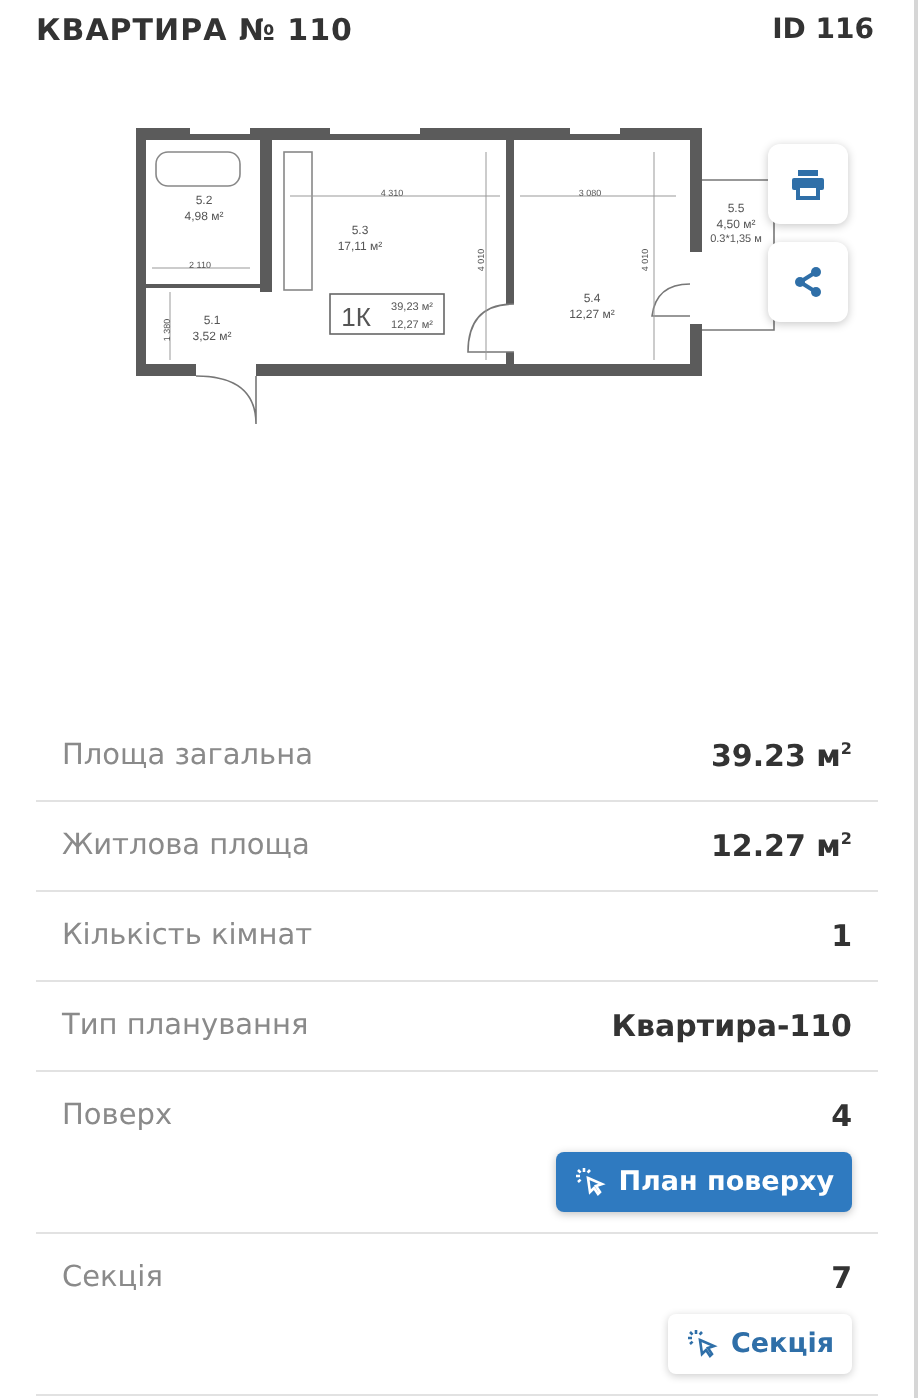 This screenshot has height=1398, width=918. Describe the element at coordinates (356, 317) in the screenshot. I see `room-count: 1К` at that location.